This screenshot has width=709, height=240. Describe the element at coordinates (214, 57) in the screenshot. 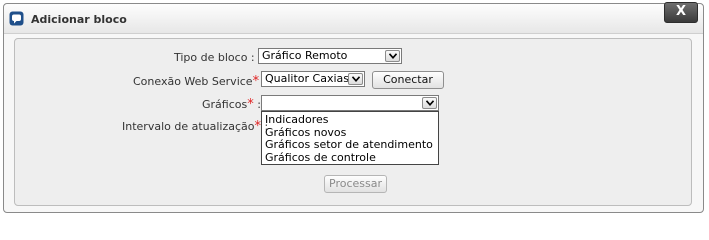

I see `block-type-label: Tipo de bloco :` at that location.